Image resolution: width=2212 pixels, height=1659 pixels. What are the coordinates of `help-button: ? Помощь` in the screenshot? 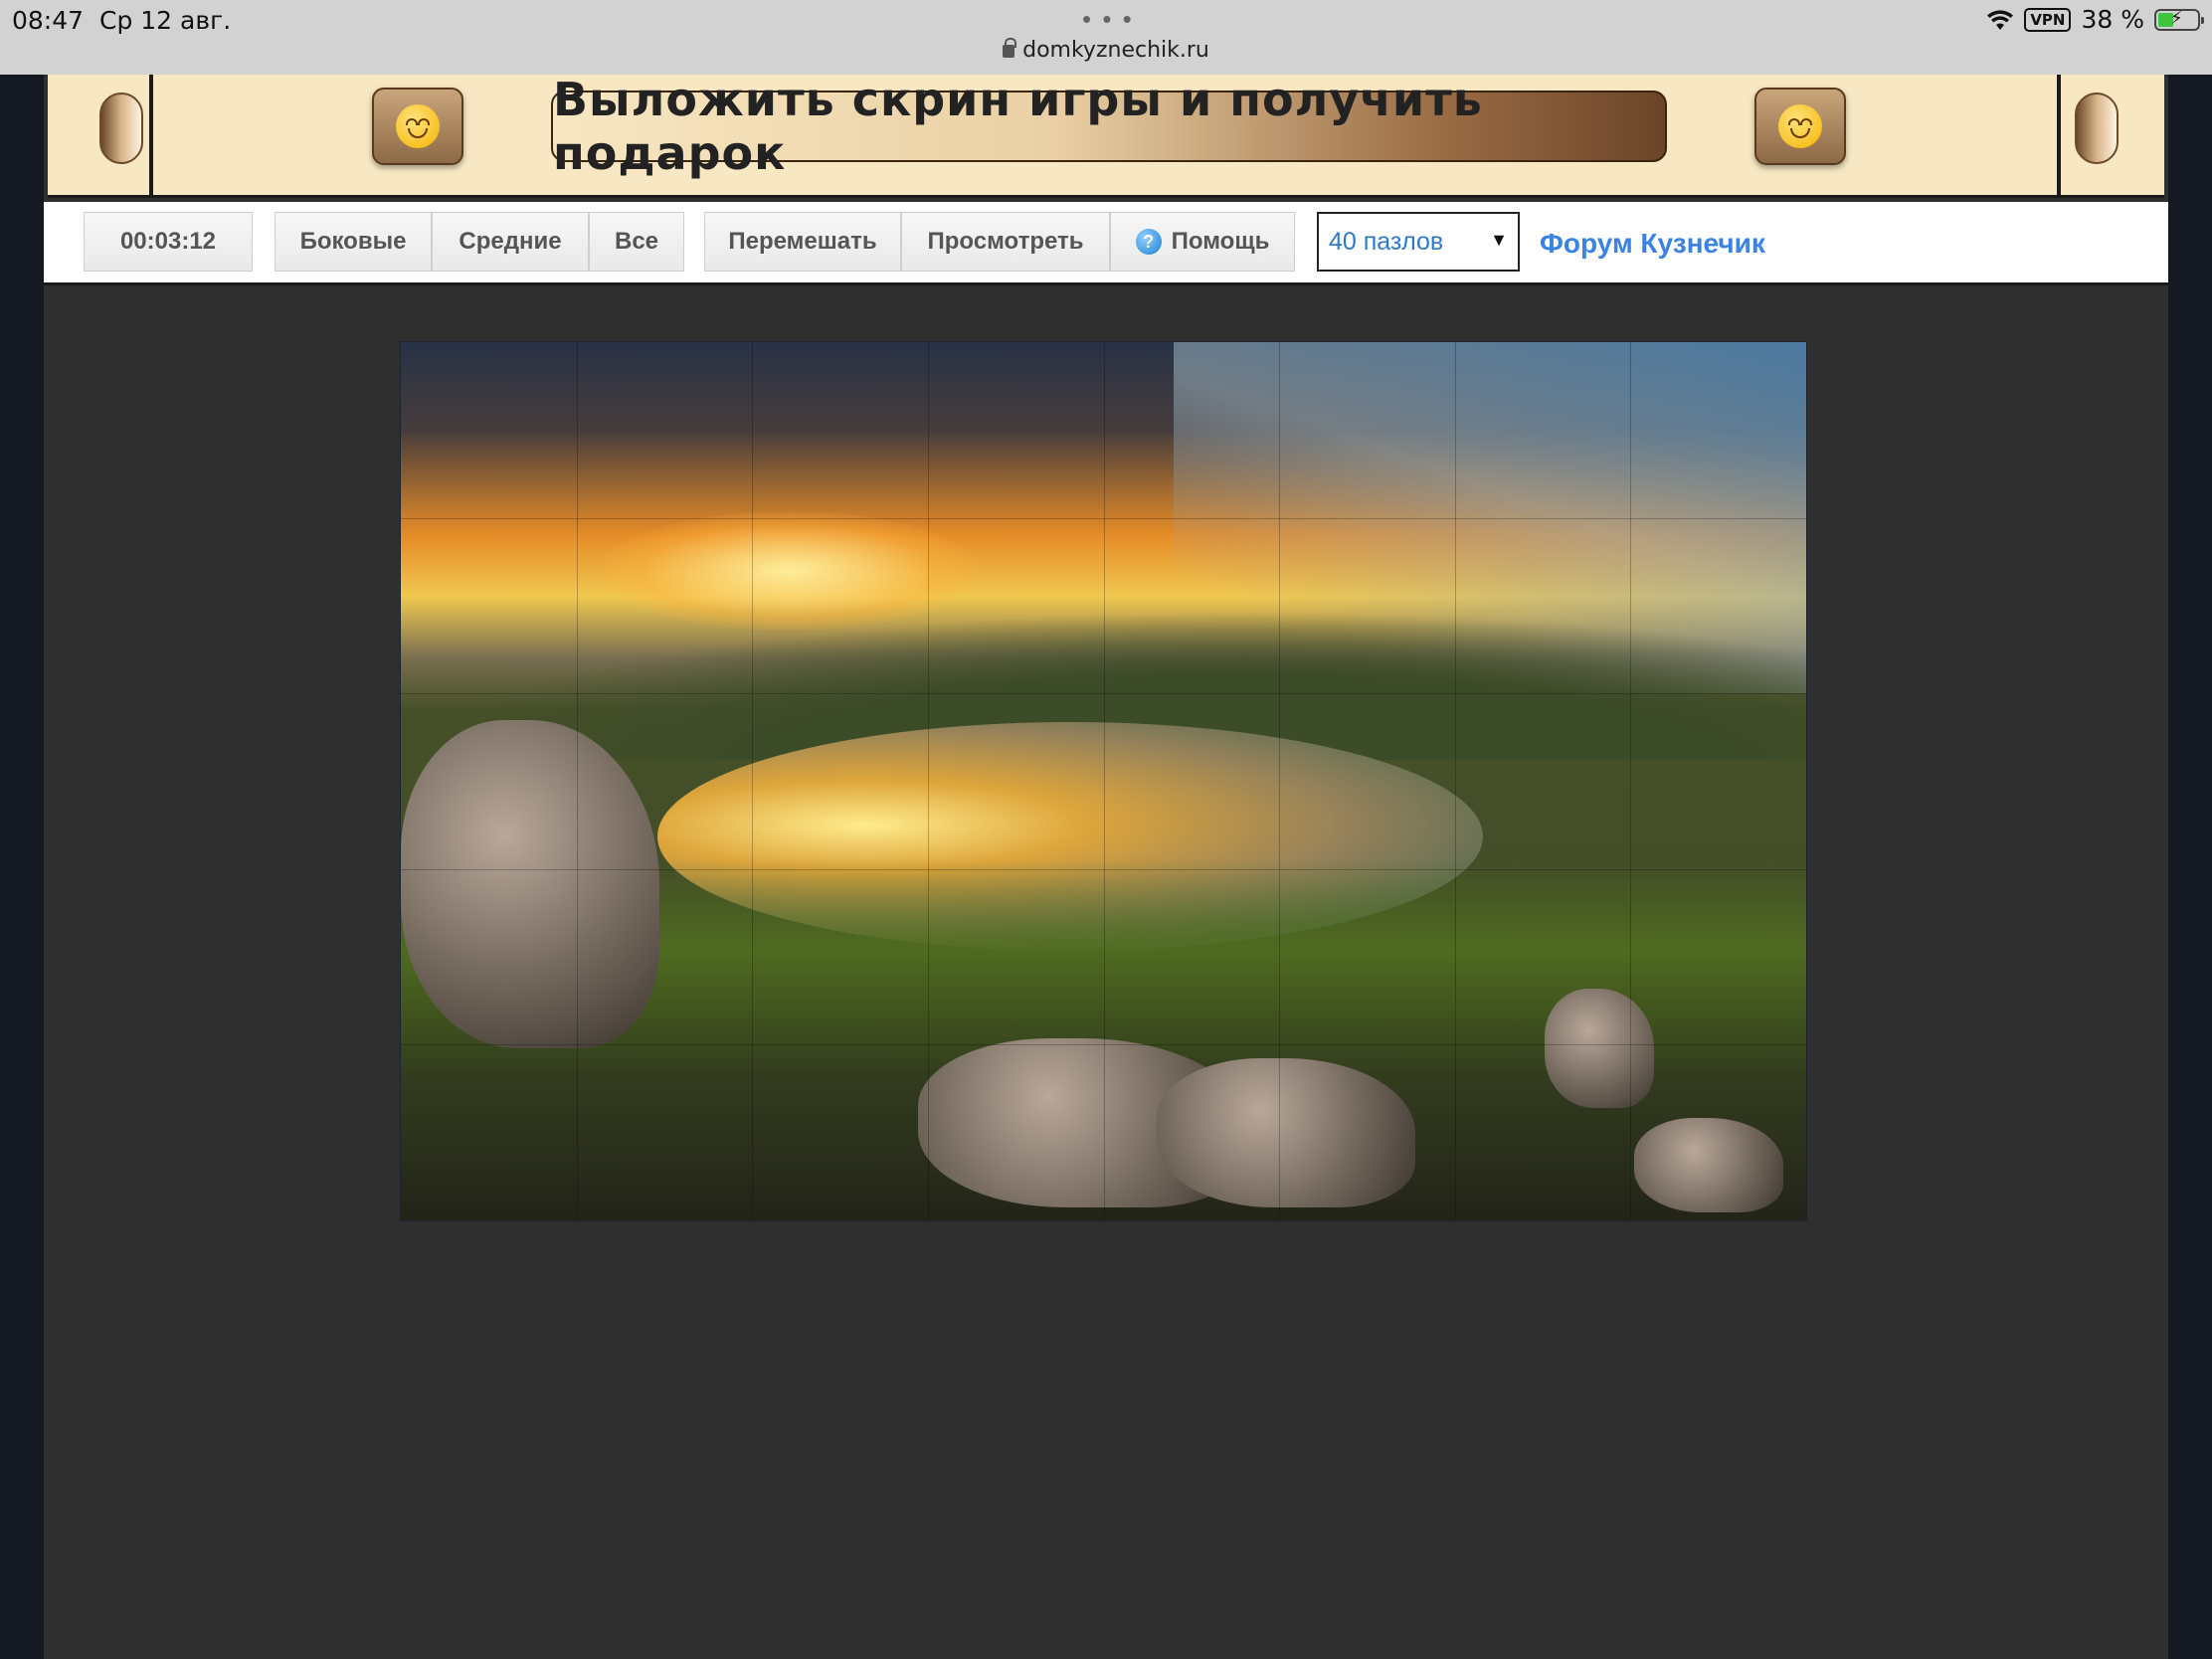 It's located at (1202, 242).